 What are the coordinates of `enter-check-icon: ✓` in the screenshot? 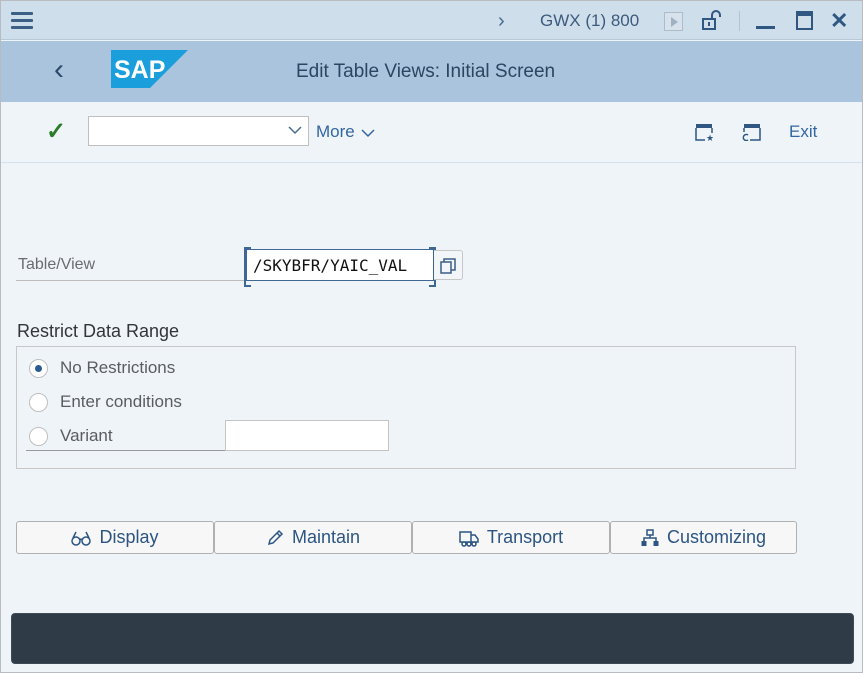 It's located at (56, 131).